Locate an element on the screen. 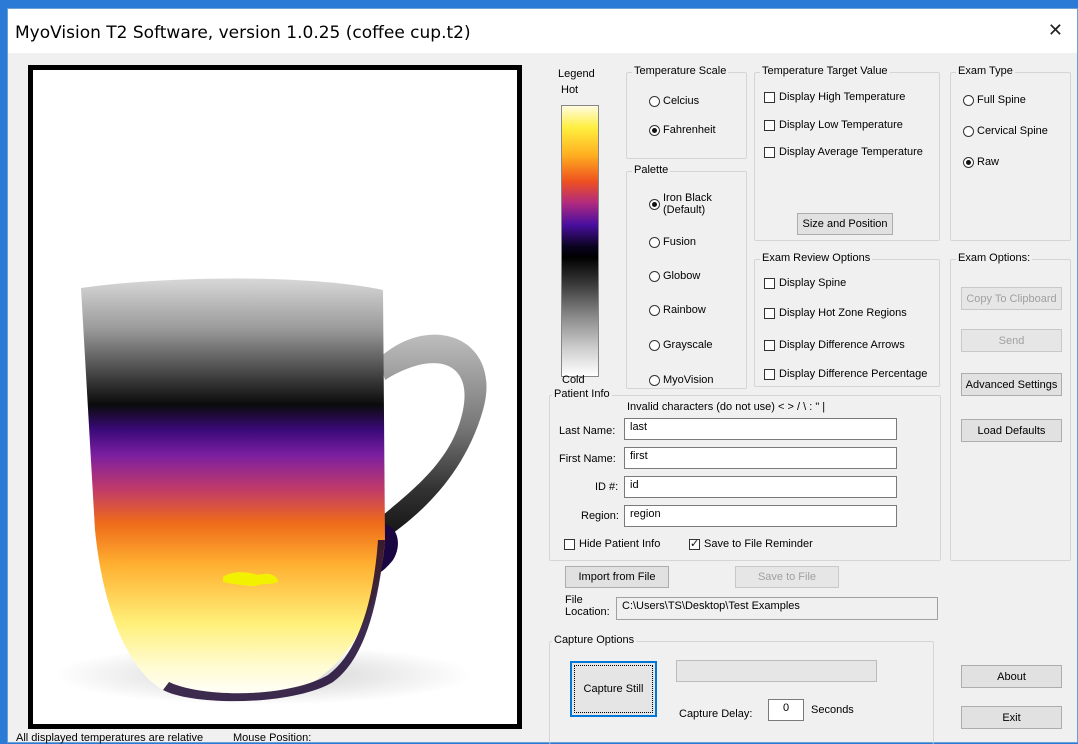 This screenshot has height=744, width=1078. capture-delay-field: 0 is located at coordinates (786, 710).